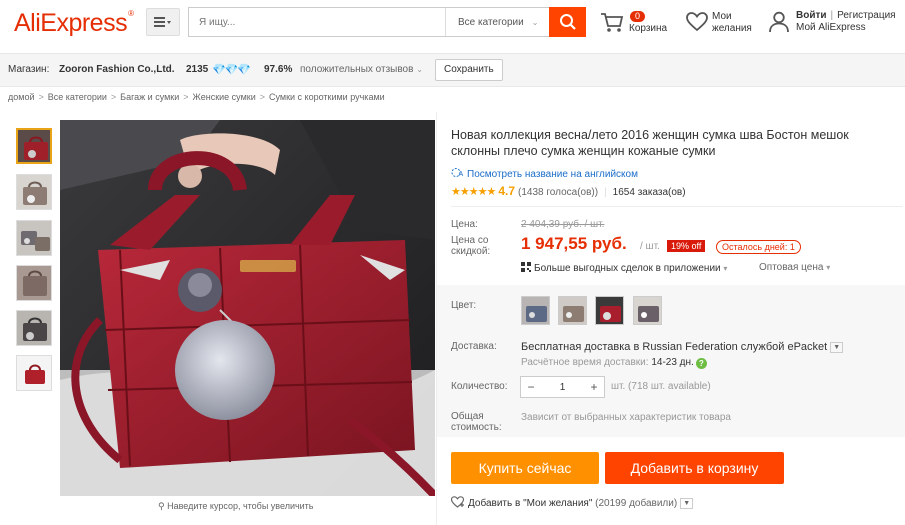  What do you see at coordinates (563, 224) in the screenshot?
I see `old-price: 2 404,39 руб. / шт.` at bounding box center [563, 224].